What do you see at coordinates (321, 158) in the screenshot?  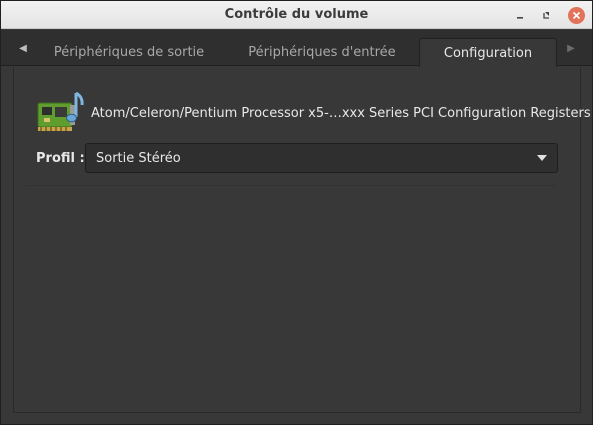 I see `profile-select: Sortie Stéréo` at bounding box center [321, 158].